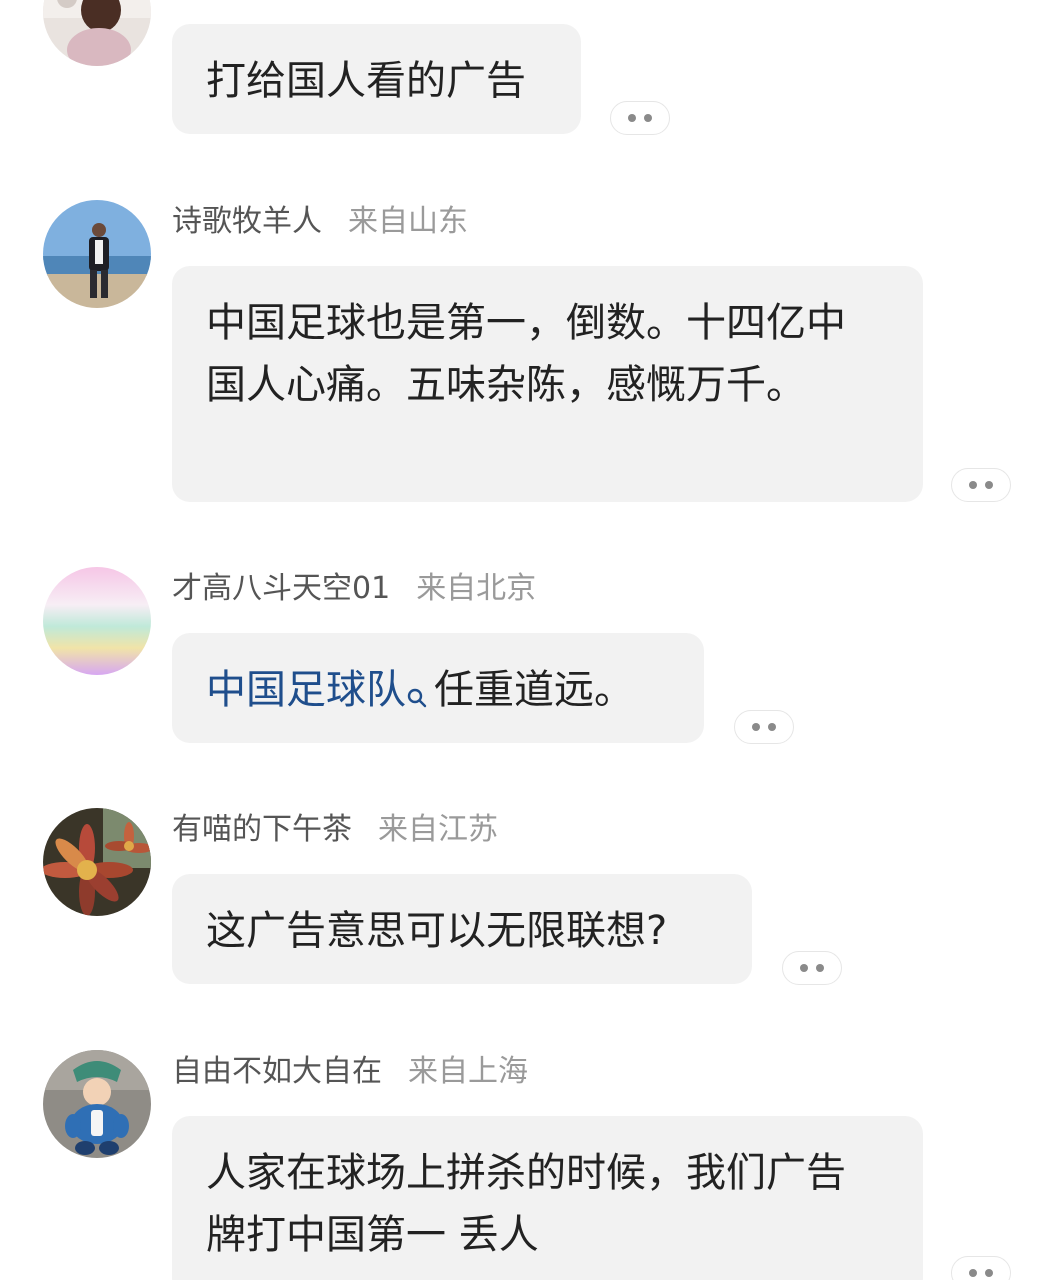 The image size is (1055, 1280). What do you see at coordinates (366, 81) in the screenshot?
I see `comment-text: 打给国人看的广告` at bounding box center [366, 81].